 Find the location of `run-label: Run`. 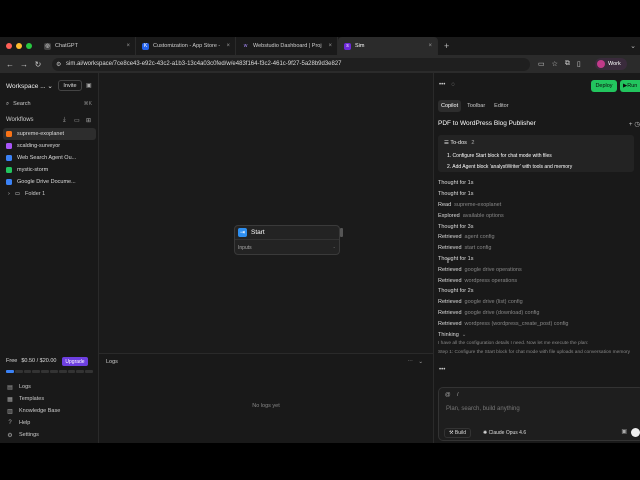

run-label: Run is located at coordinates (632, 86).